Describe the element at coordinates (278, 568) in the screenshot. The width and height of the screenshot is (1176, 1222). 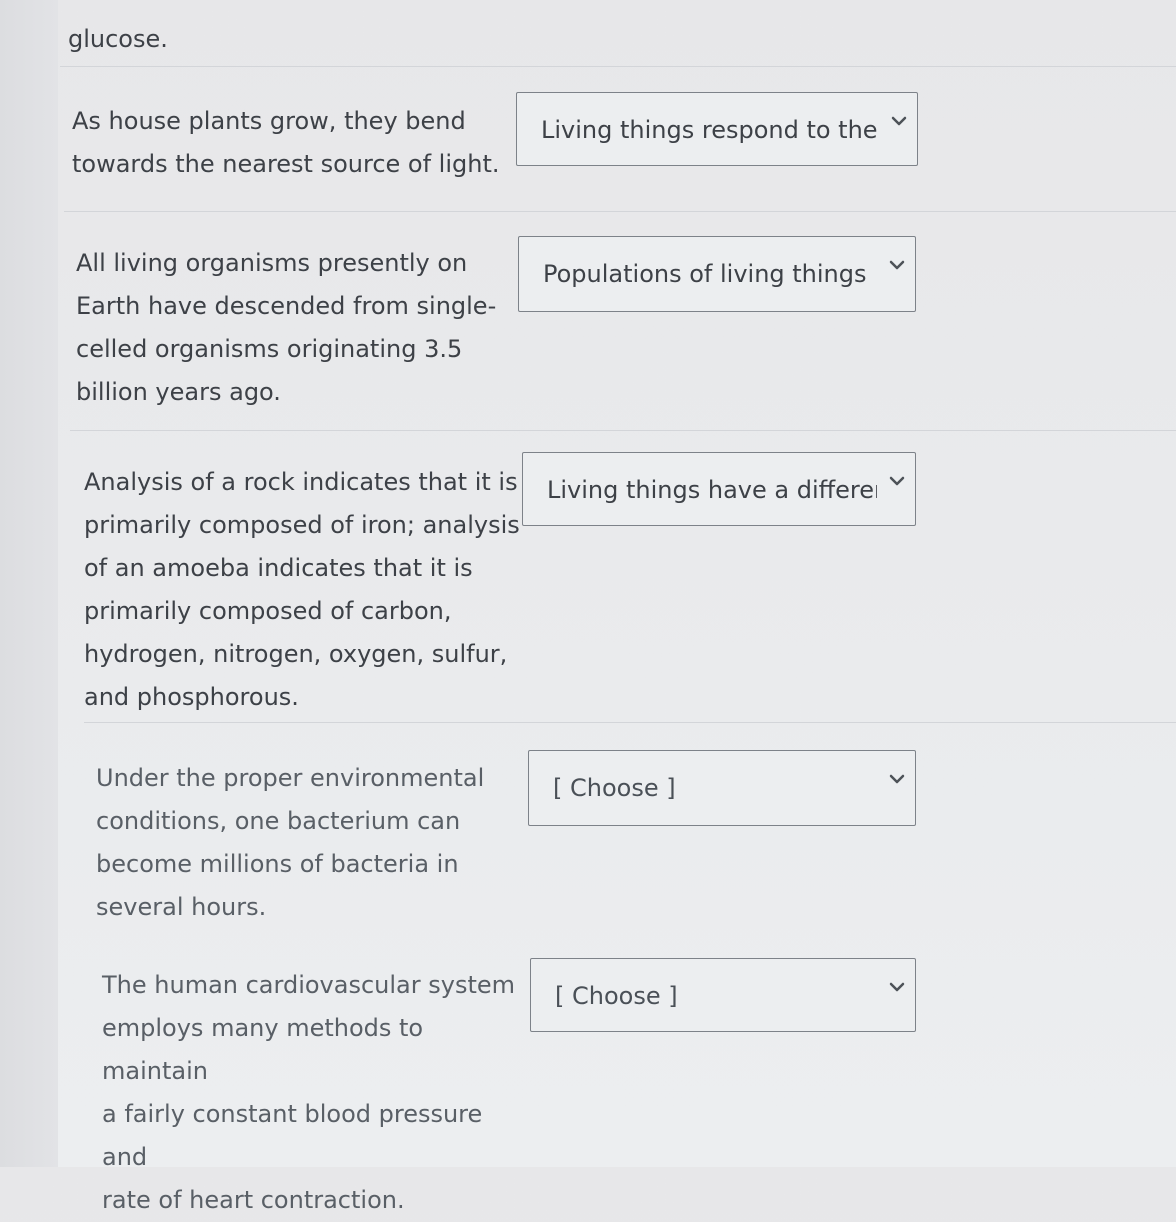
I see `question-line: of an amoeba indicates that it is` at that location.